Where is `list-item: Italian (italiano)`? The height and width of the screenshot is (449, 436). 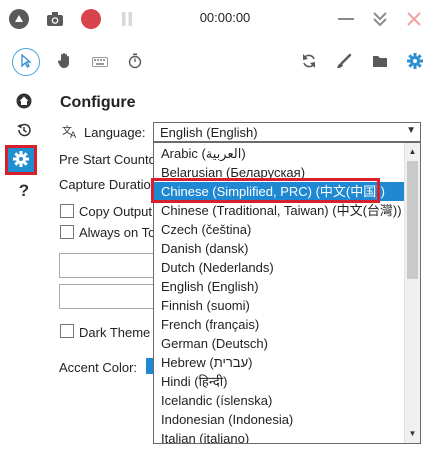 list-item: Italian (italiano) is located at coordinates (279, 436).